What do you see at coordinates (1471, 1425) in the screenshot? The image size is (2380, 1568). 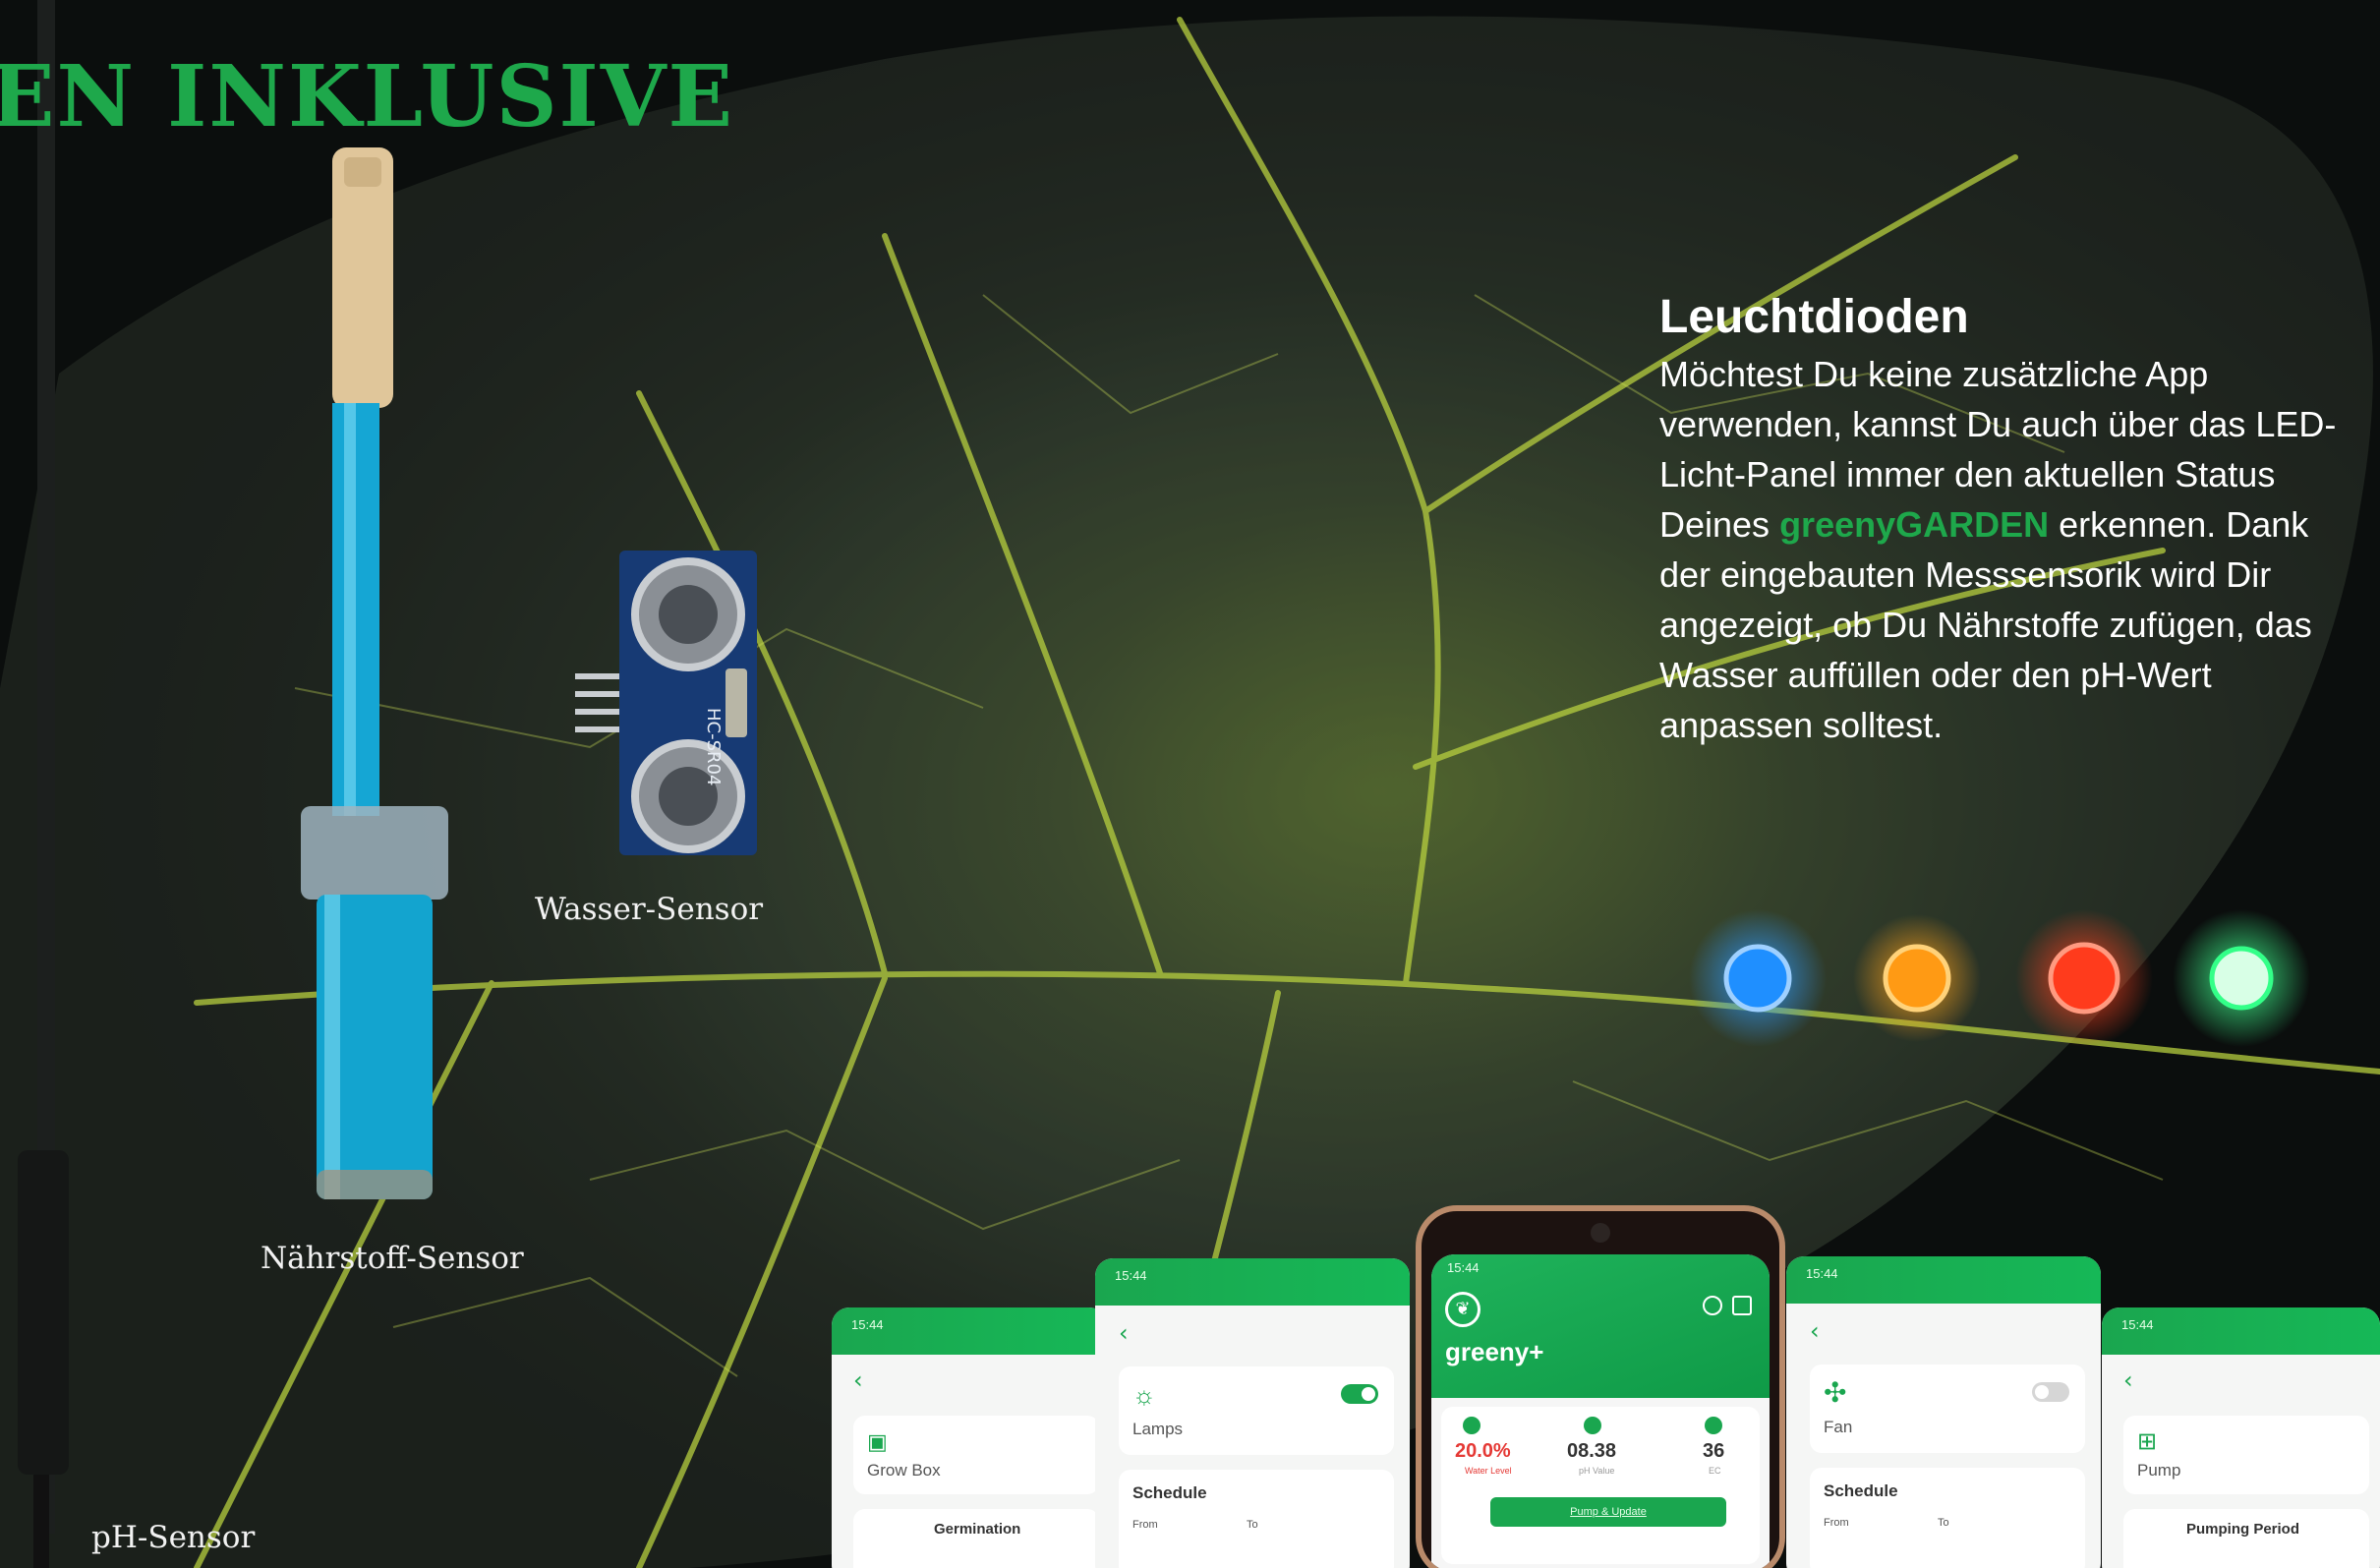 I see `water-level-icon` at bounding box center [1471, 1425].